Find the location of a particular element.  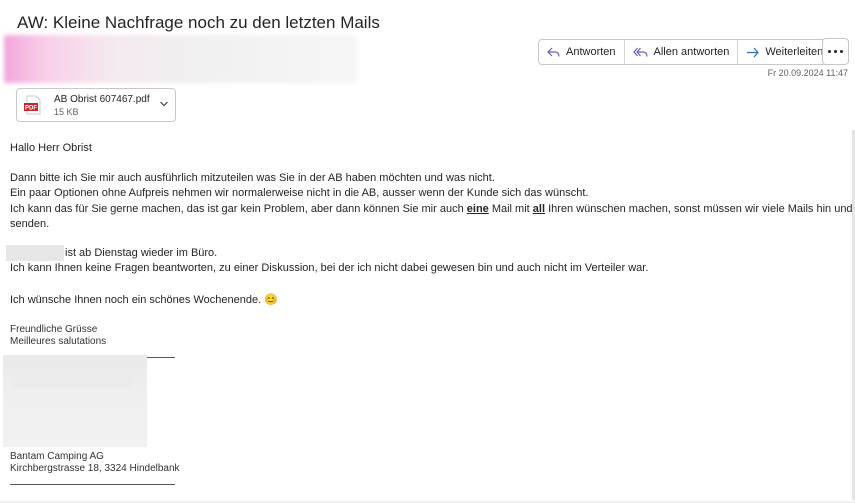

pdf-label: PDF is located at coordinates (31, 108).